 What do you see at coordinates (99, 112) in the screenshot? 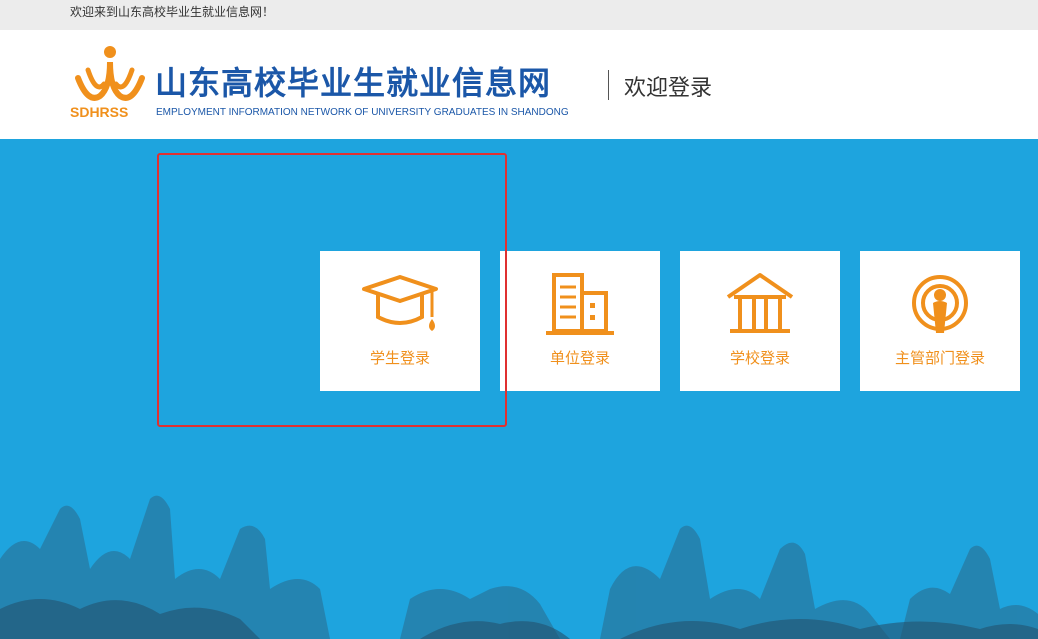
I see `logo-text: SDHRSS` at bounding box center [99, 112].